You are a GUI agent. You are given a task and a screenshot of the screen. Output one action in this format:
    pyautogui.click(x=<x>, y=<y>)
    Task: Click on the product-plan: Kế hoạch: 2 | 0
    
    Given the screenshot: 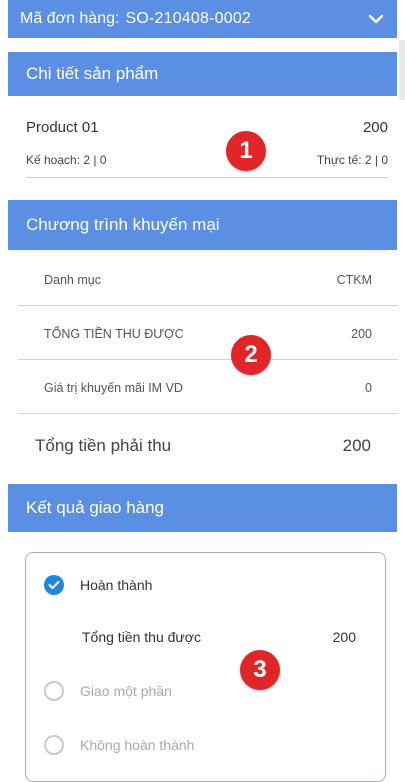 What is the action you would take?
    pyautogui.click(x=66, y=160)
    